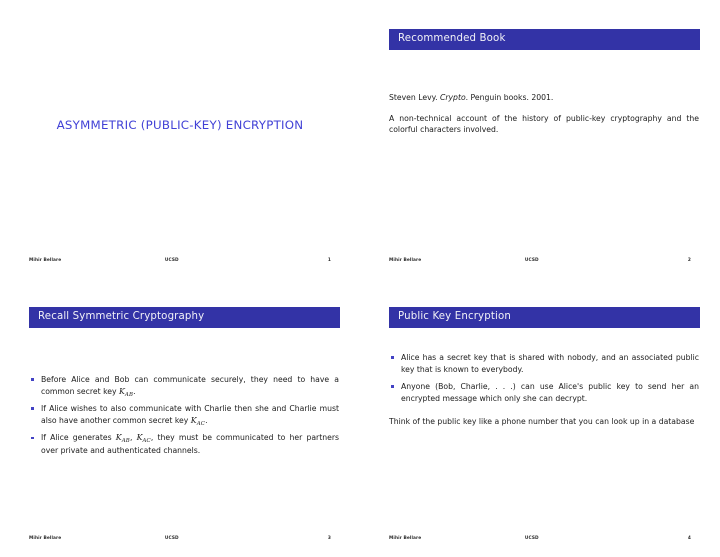  What do you see at coordinates (452, 39) in the screenshot?
I see `frame-title: Recommended Book` at bounding box center [452, 39].